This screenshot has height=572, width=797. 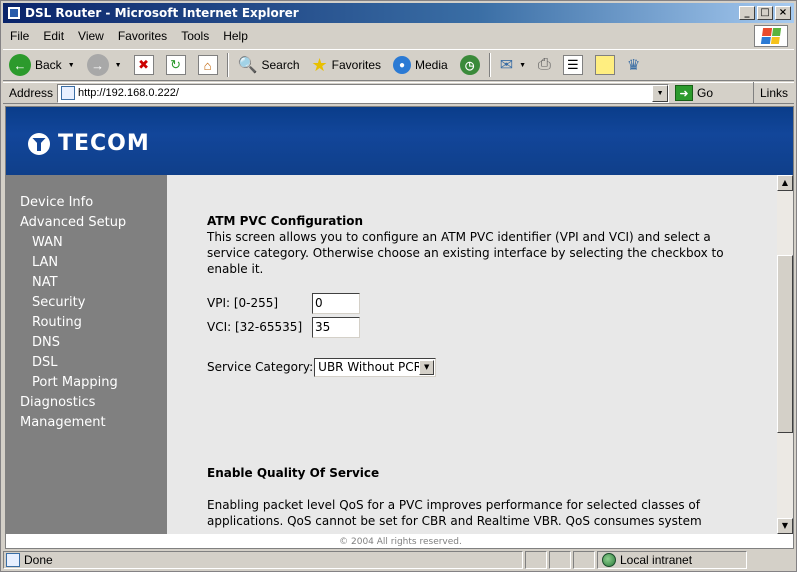 I want to click on sidebar-item-wan: WAN, so click(x=86, y=243).